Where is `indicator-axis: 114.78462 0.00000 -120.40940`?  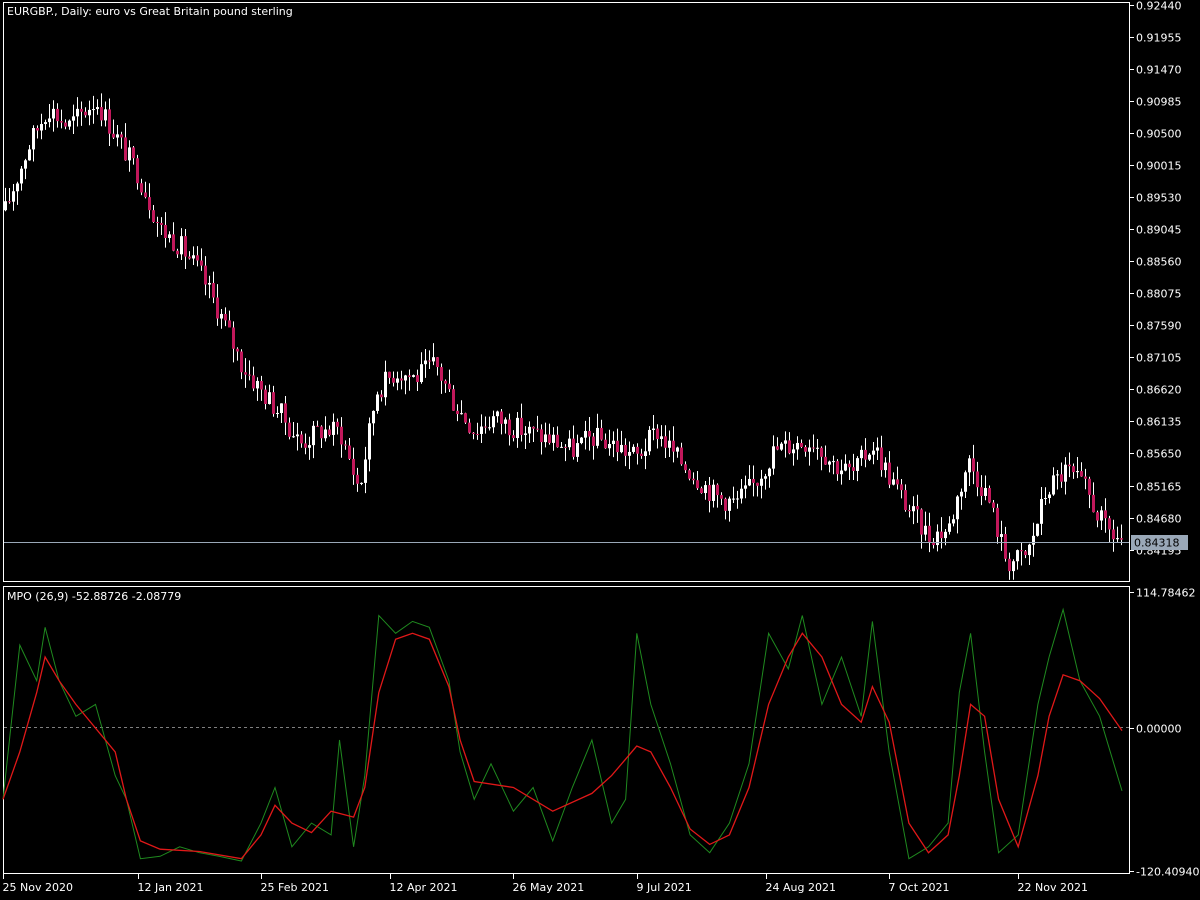
indicator-axis: 114.78462 0.00000 -120.40940 is located at coordinates (1164, 733).